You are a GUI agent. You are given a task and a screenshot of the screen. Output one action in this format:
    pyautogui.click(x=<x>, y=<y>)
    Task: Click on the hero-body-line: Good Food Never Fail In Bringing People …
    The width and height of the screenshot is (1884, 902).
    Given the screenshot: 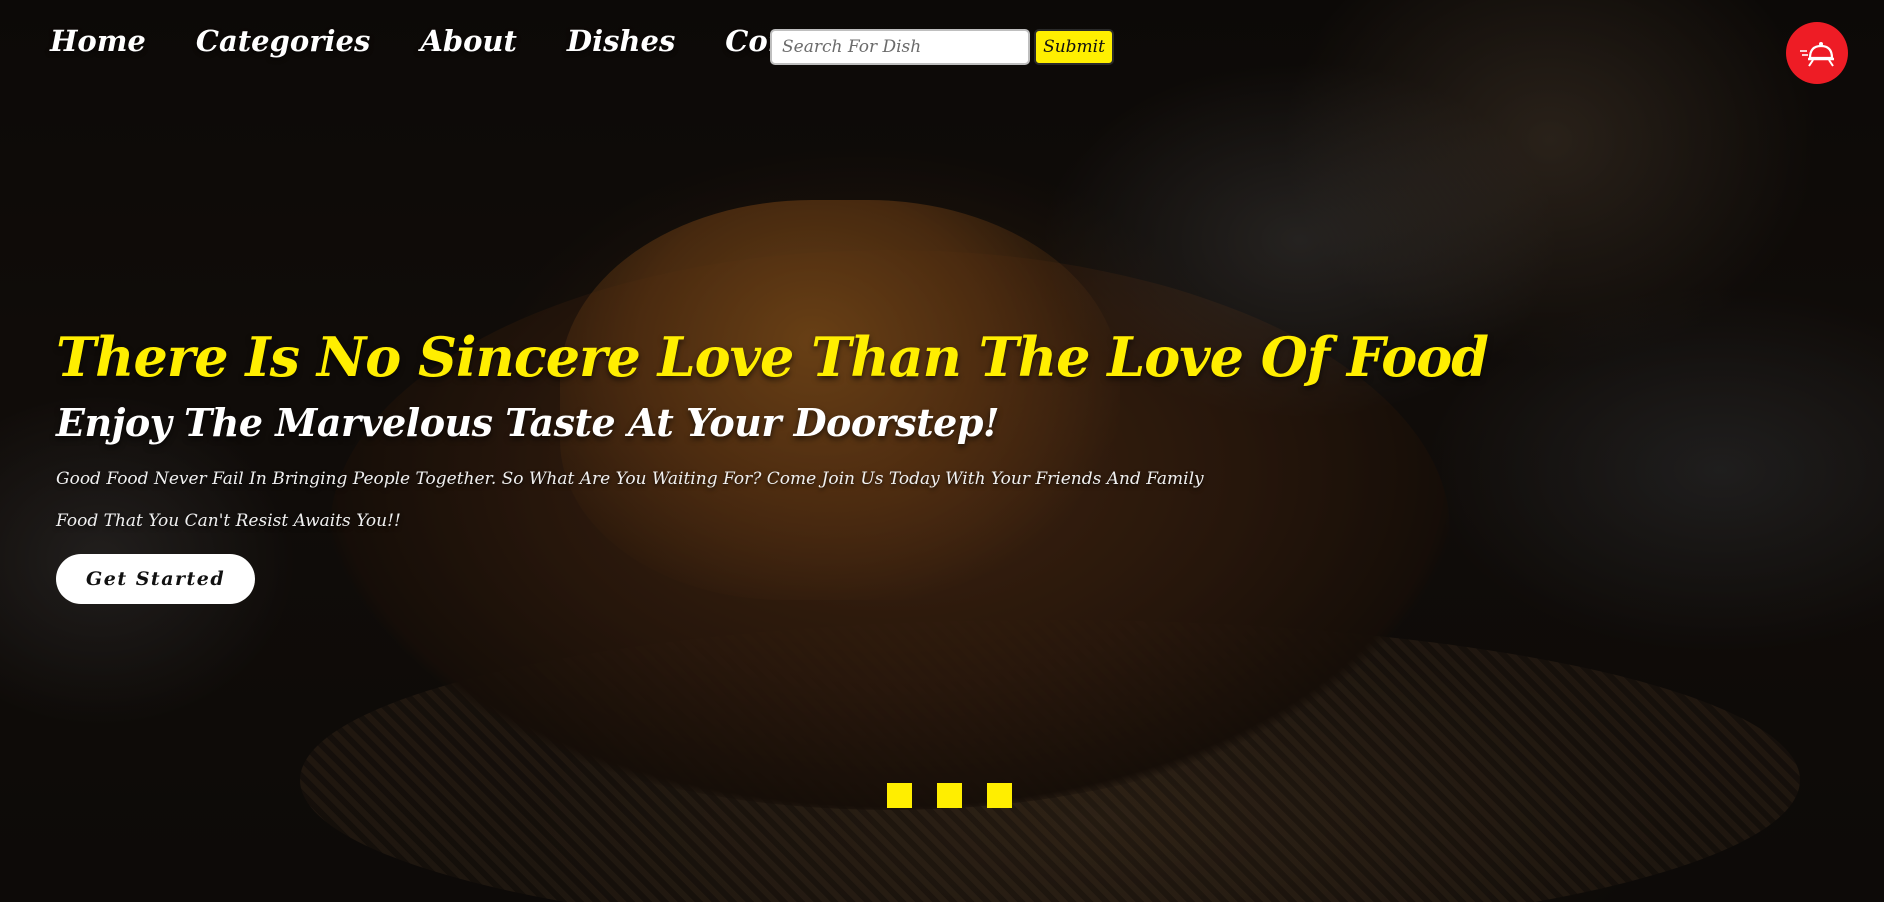 What is the action you would take?
    pyautogui.click(x=630, y=479)
    